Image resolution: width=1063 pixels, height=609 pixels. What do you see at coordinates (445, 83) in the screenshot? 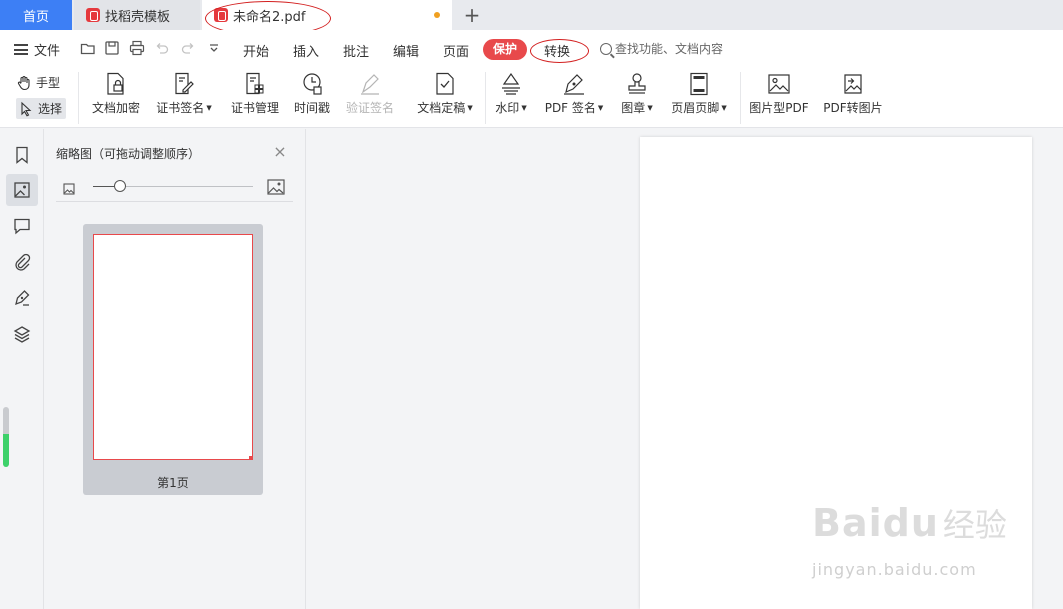
I see `document-finalize-icon` at bounding box center [445, 83].